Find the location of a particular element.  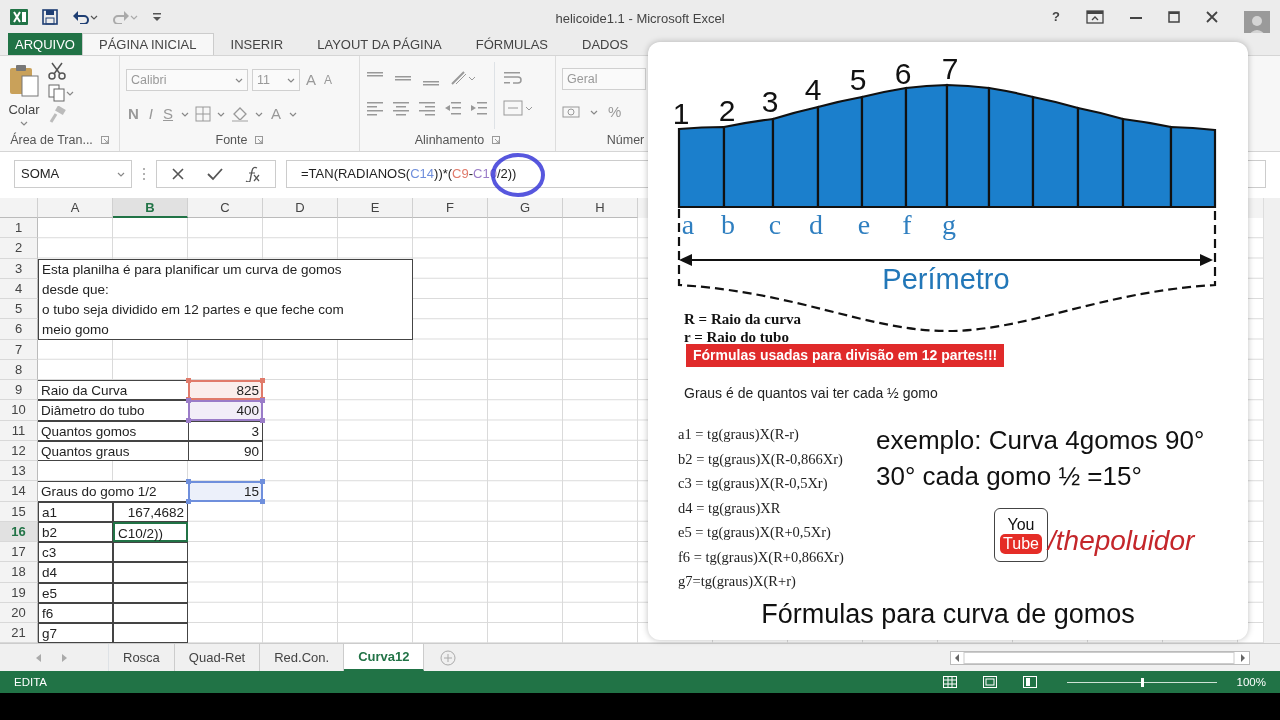

value-cell: 167,4682 is located at coordinates (150, 511).